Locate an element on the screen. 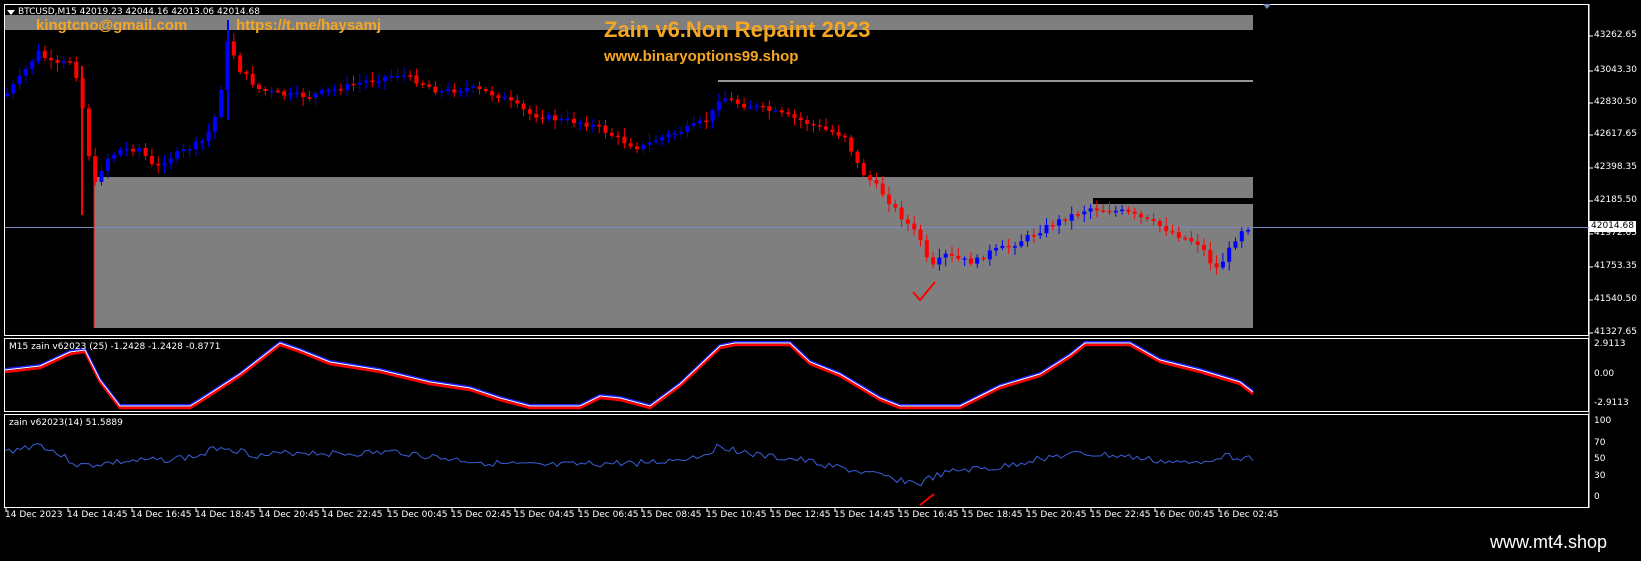 Image resolution: width=1641 pixels, height=561 pixels. time-tick-label: 14 Dec 18:45 is located at coordinates (225, 515).